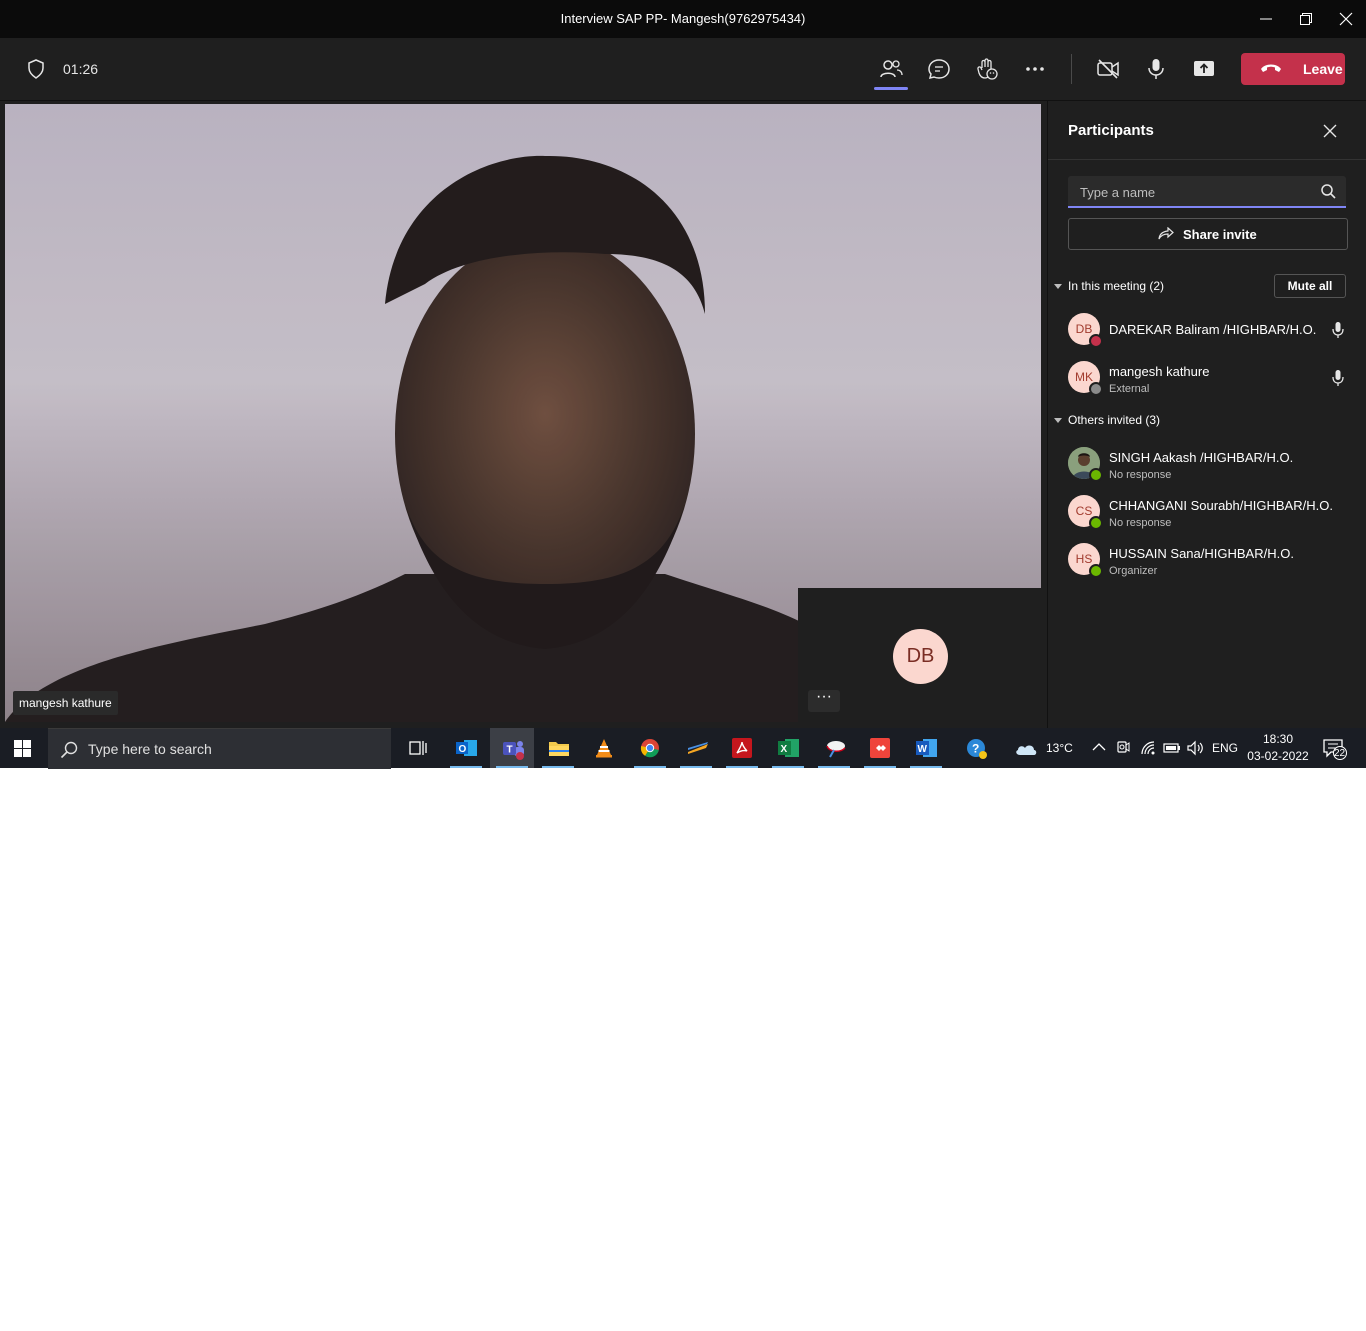 The height and width of the screenshot is (1331, 1366). I want to click on in-meeting-section-toggle: In this meeting (2), so click(1109, 286).